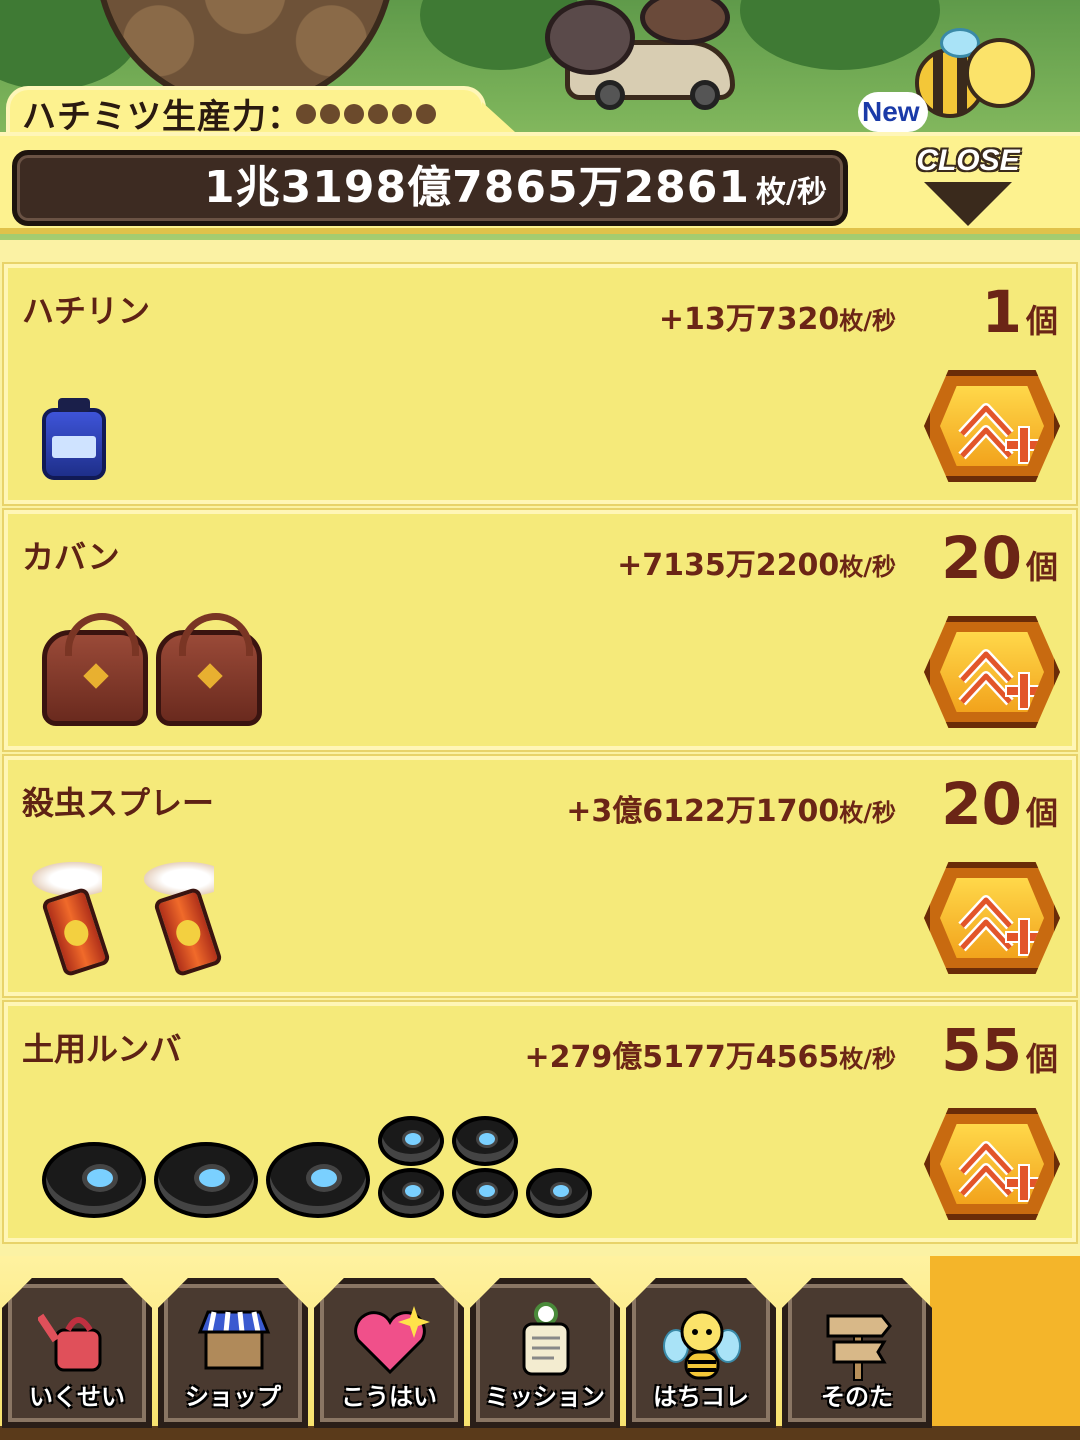 Image resolution: width=1080 pixels, height=1440 pixels. I want to click on total-production-value: 1兆3198億7865万2861, so click(477, 187).